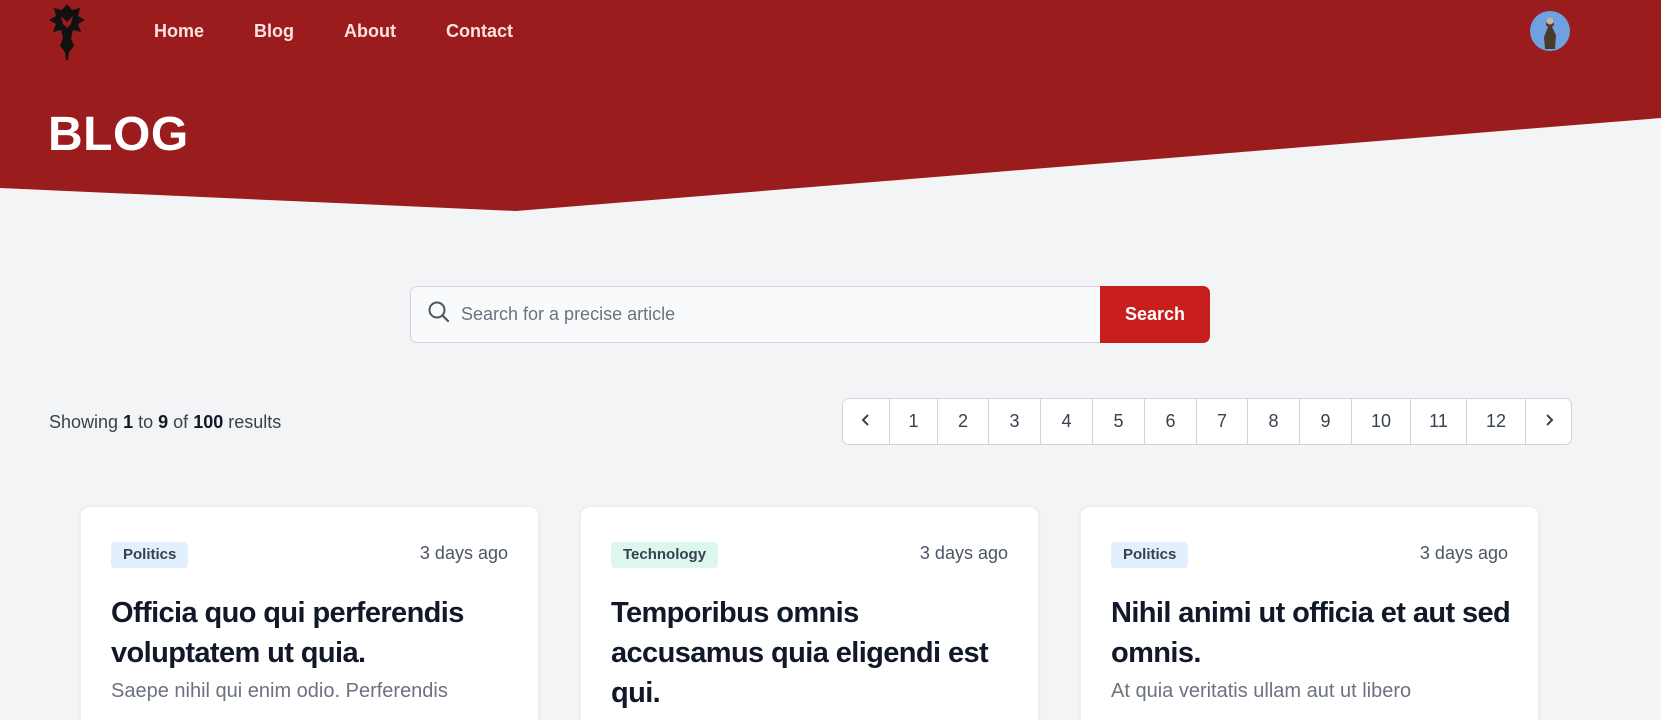  Describe the element at coordinates (1325, 421) in the screenshot. I see `pagination-page-9: 9` at that location.